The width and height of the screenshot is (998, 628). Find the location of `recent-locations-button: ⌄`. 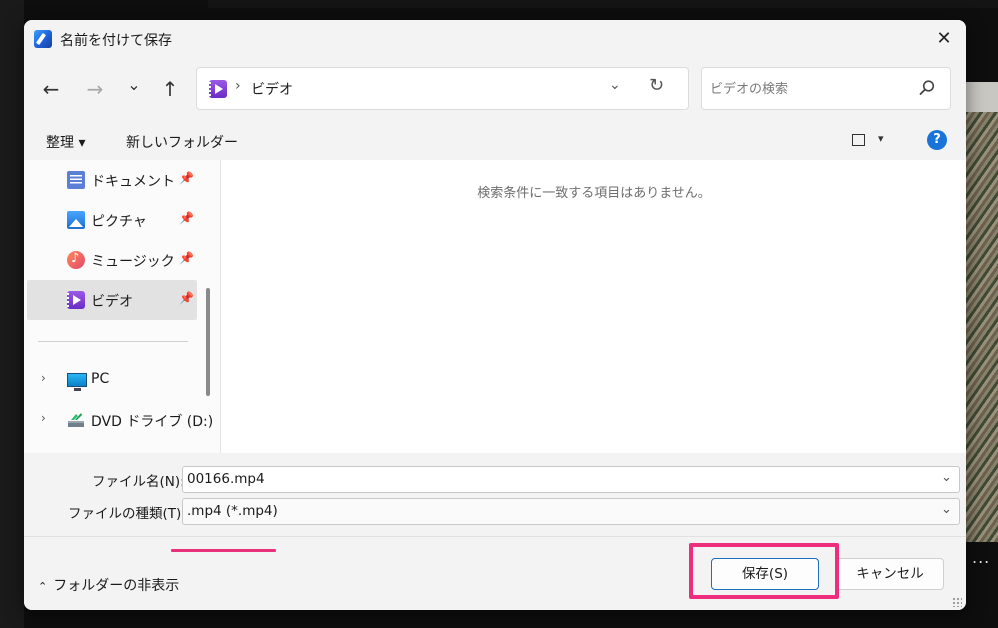

recent-locations-button: ⌄ is located at coordinates (134, 85).